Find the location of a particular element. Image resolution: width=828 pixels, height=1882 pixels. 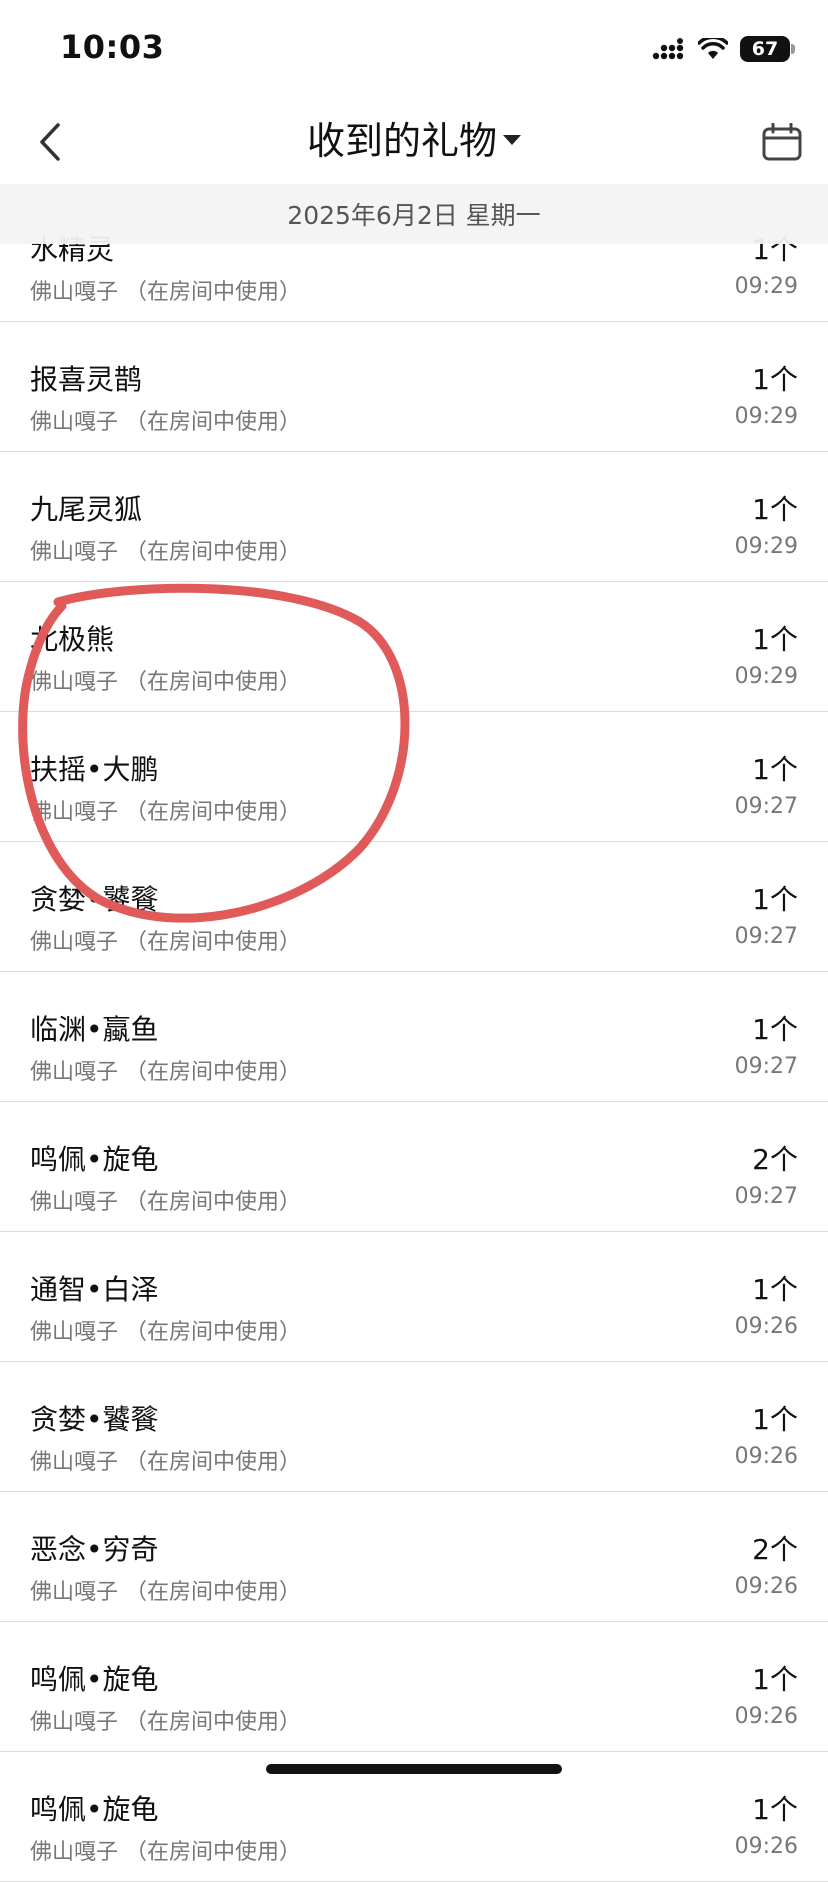

calendar-icon is located at coordinates (782, 142).